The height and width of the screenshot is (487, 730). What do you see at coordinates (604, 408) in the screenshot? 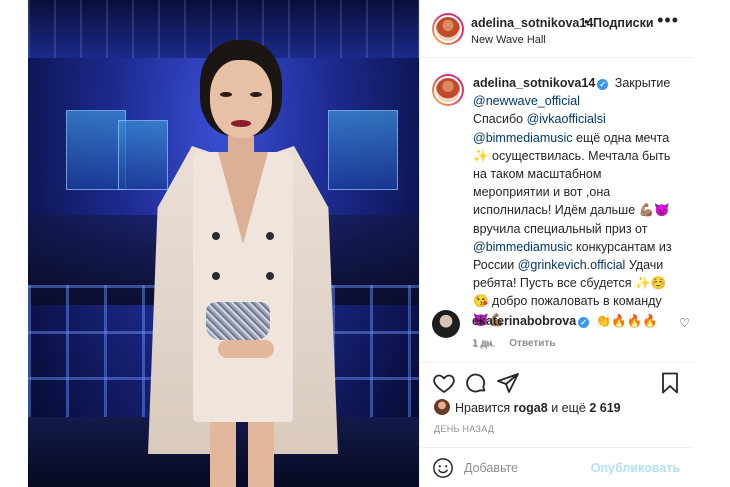
I see `likes-count: 2 619` at bounding box center [604, 408].